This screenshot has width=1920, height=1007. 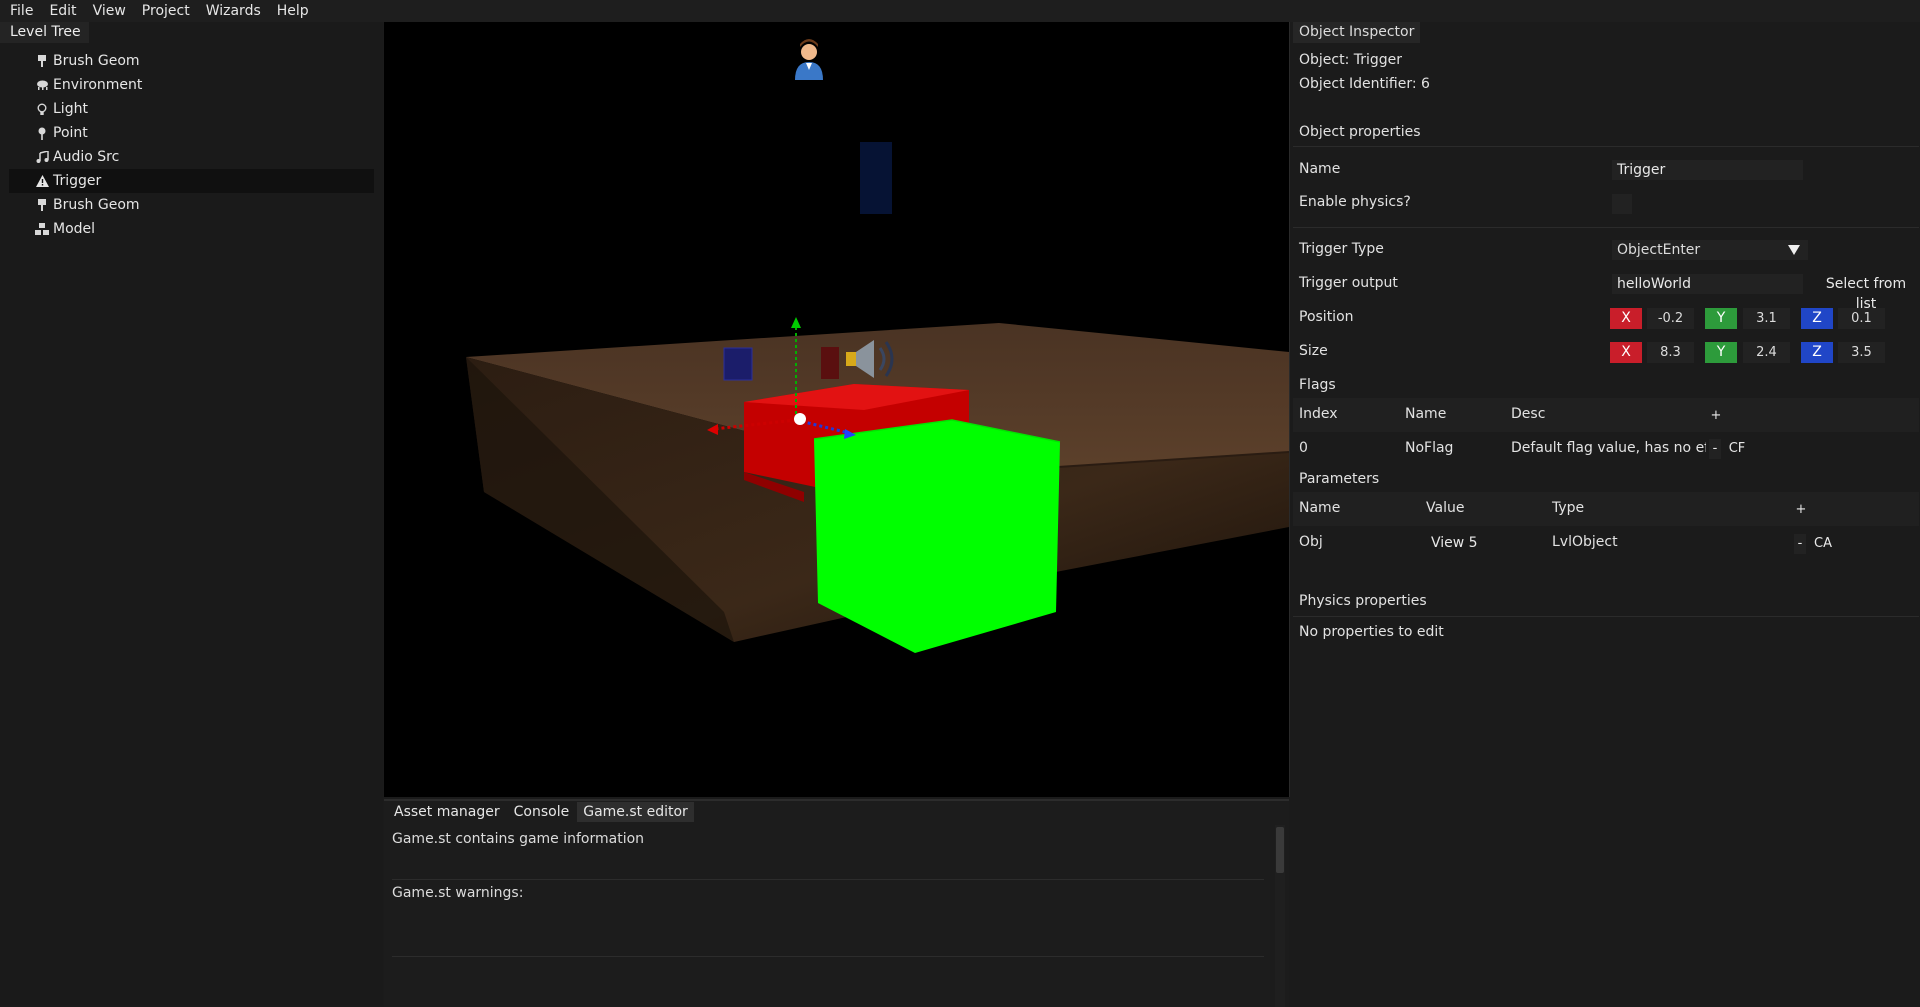 What do you see at coordinates (1766, 352) in the screenshot?
I see `size-y-field: 2.4` at bounding box center [1766, 352].